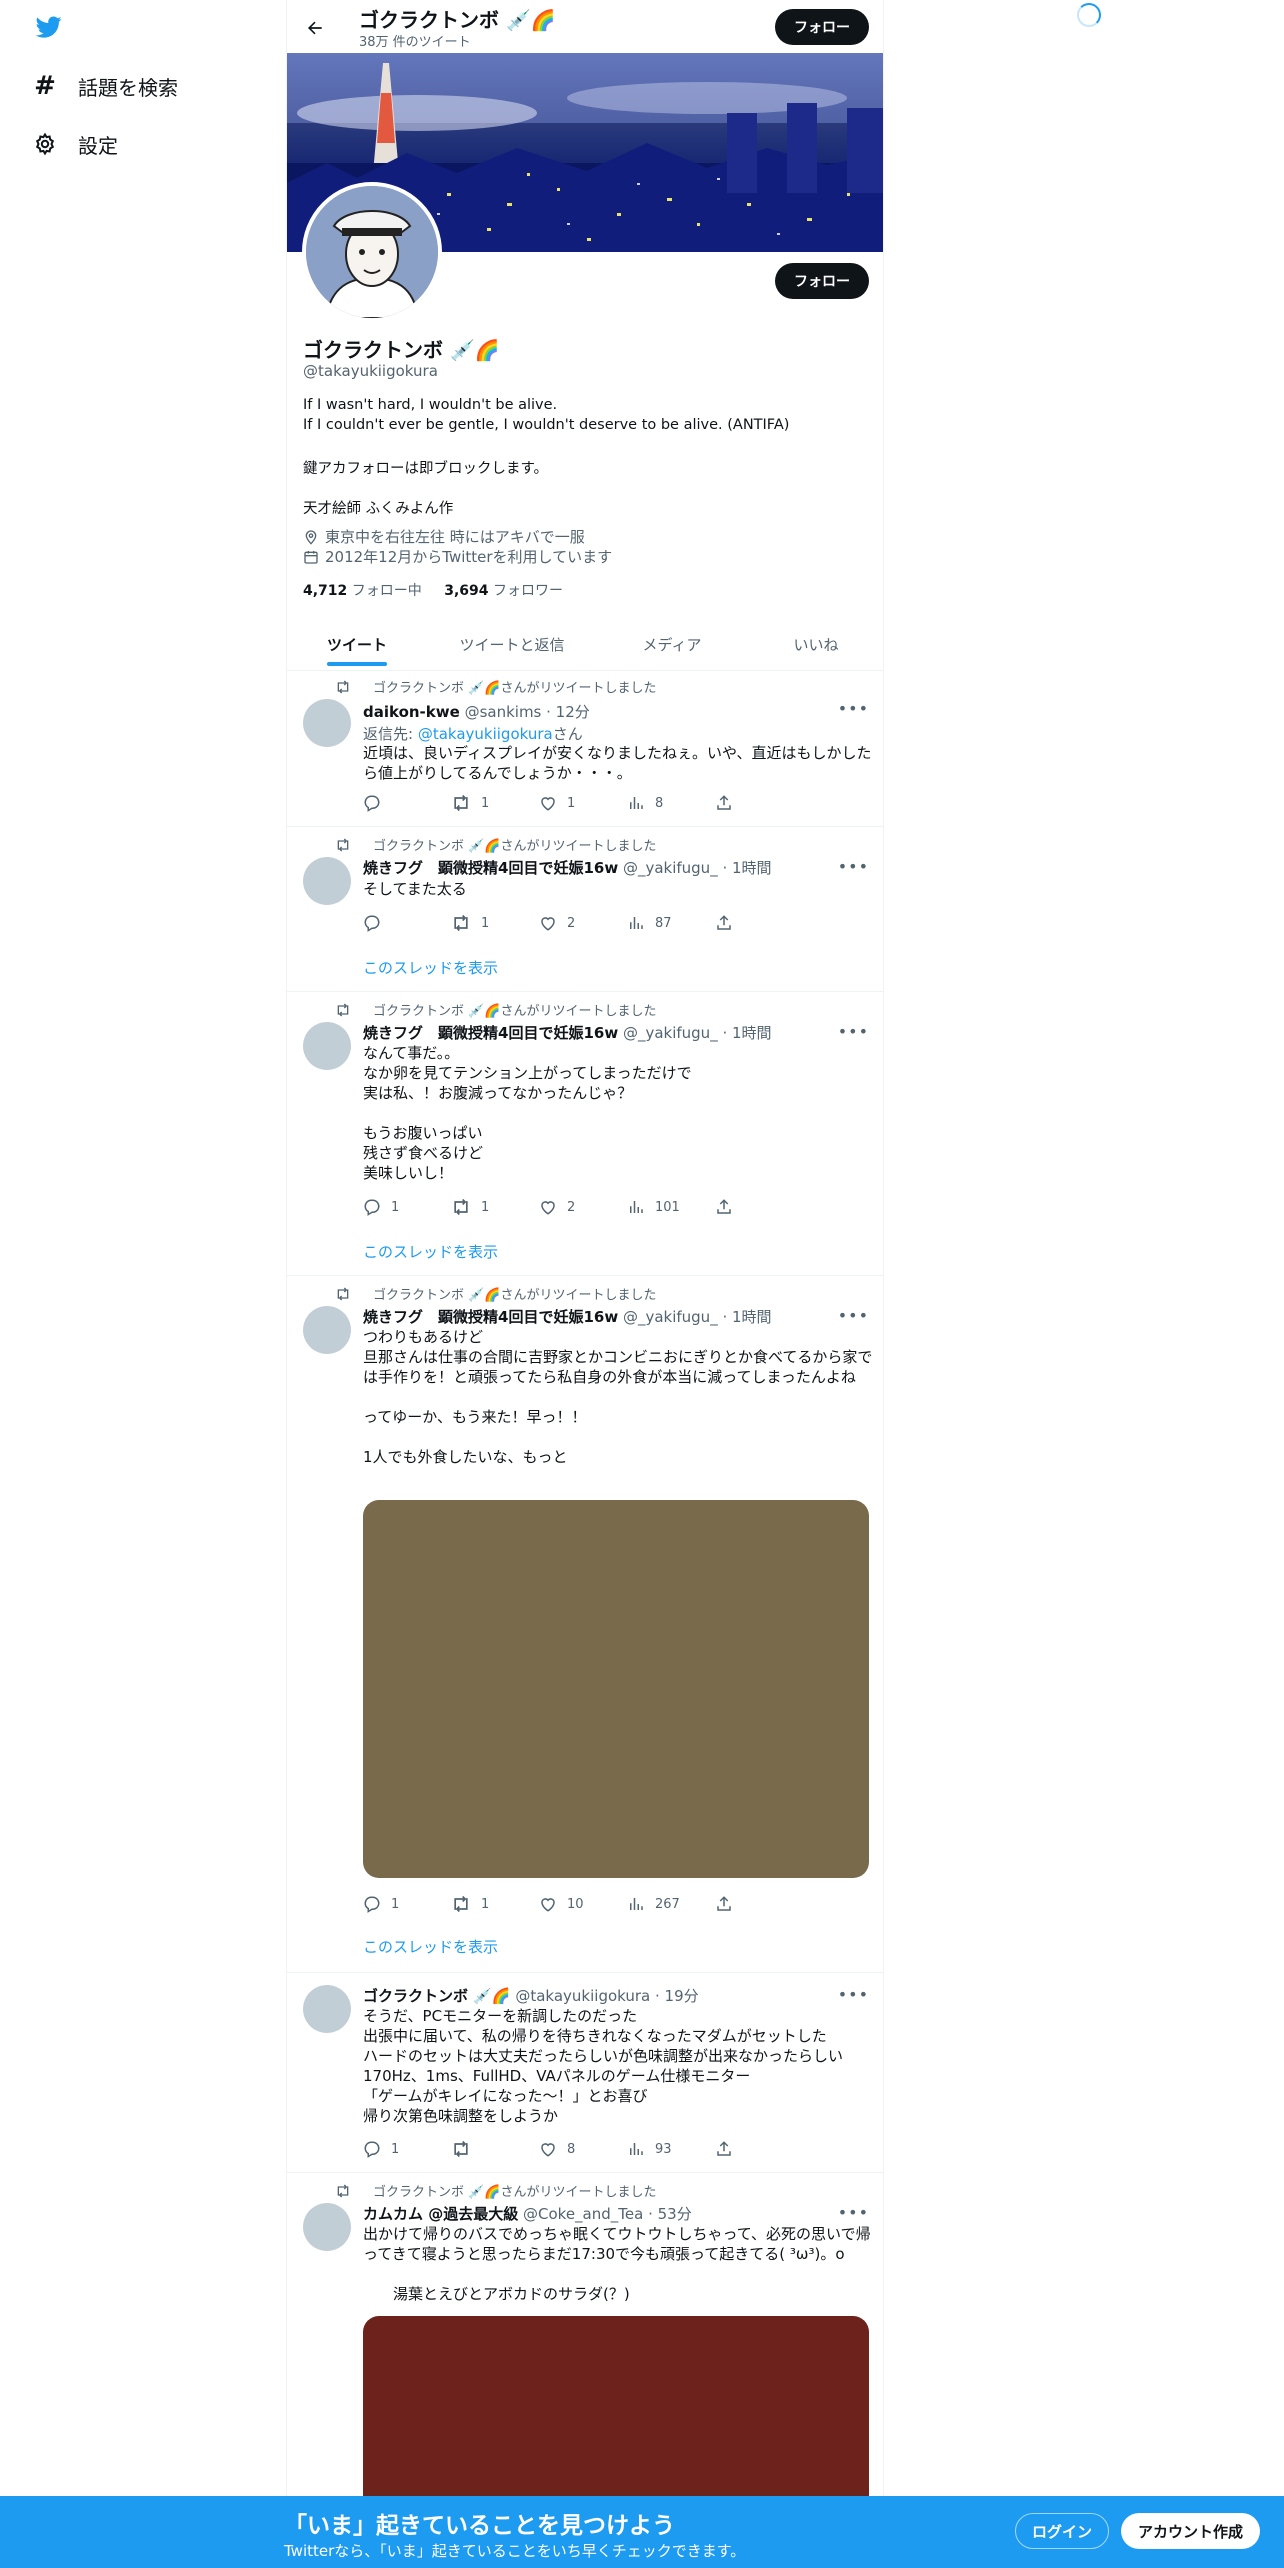  What do you see at coordinates (671, 2149) in the screenshot?
I see `views-button: 93` at bounding box center [671, 2149].